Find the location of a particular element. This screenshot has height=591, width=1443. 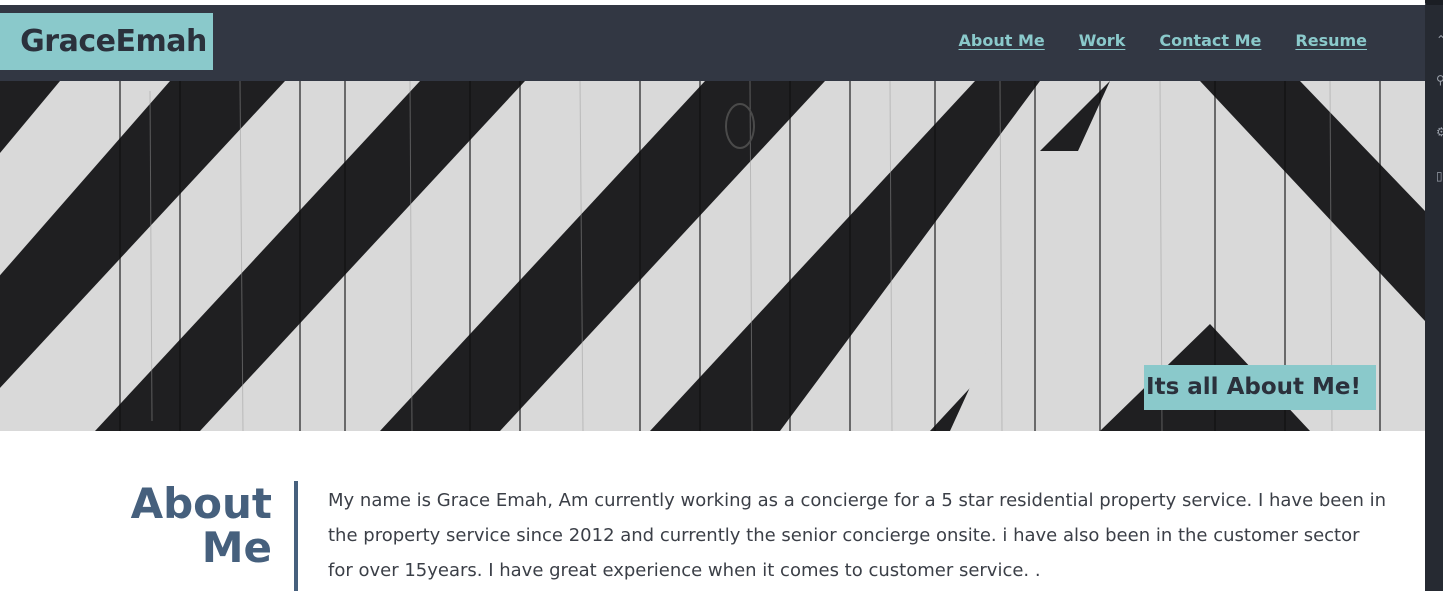

nav-link-about-me: About Me is located at coordinates (1002, 40).